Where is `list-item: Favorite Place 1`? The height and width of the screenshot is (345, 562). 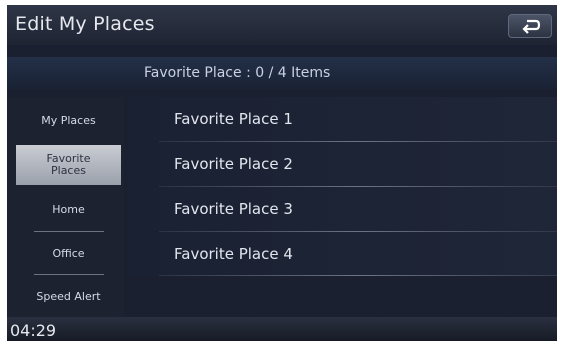
list-item: Favorite Place 1 is located at coordinates (343, 119).